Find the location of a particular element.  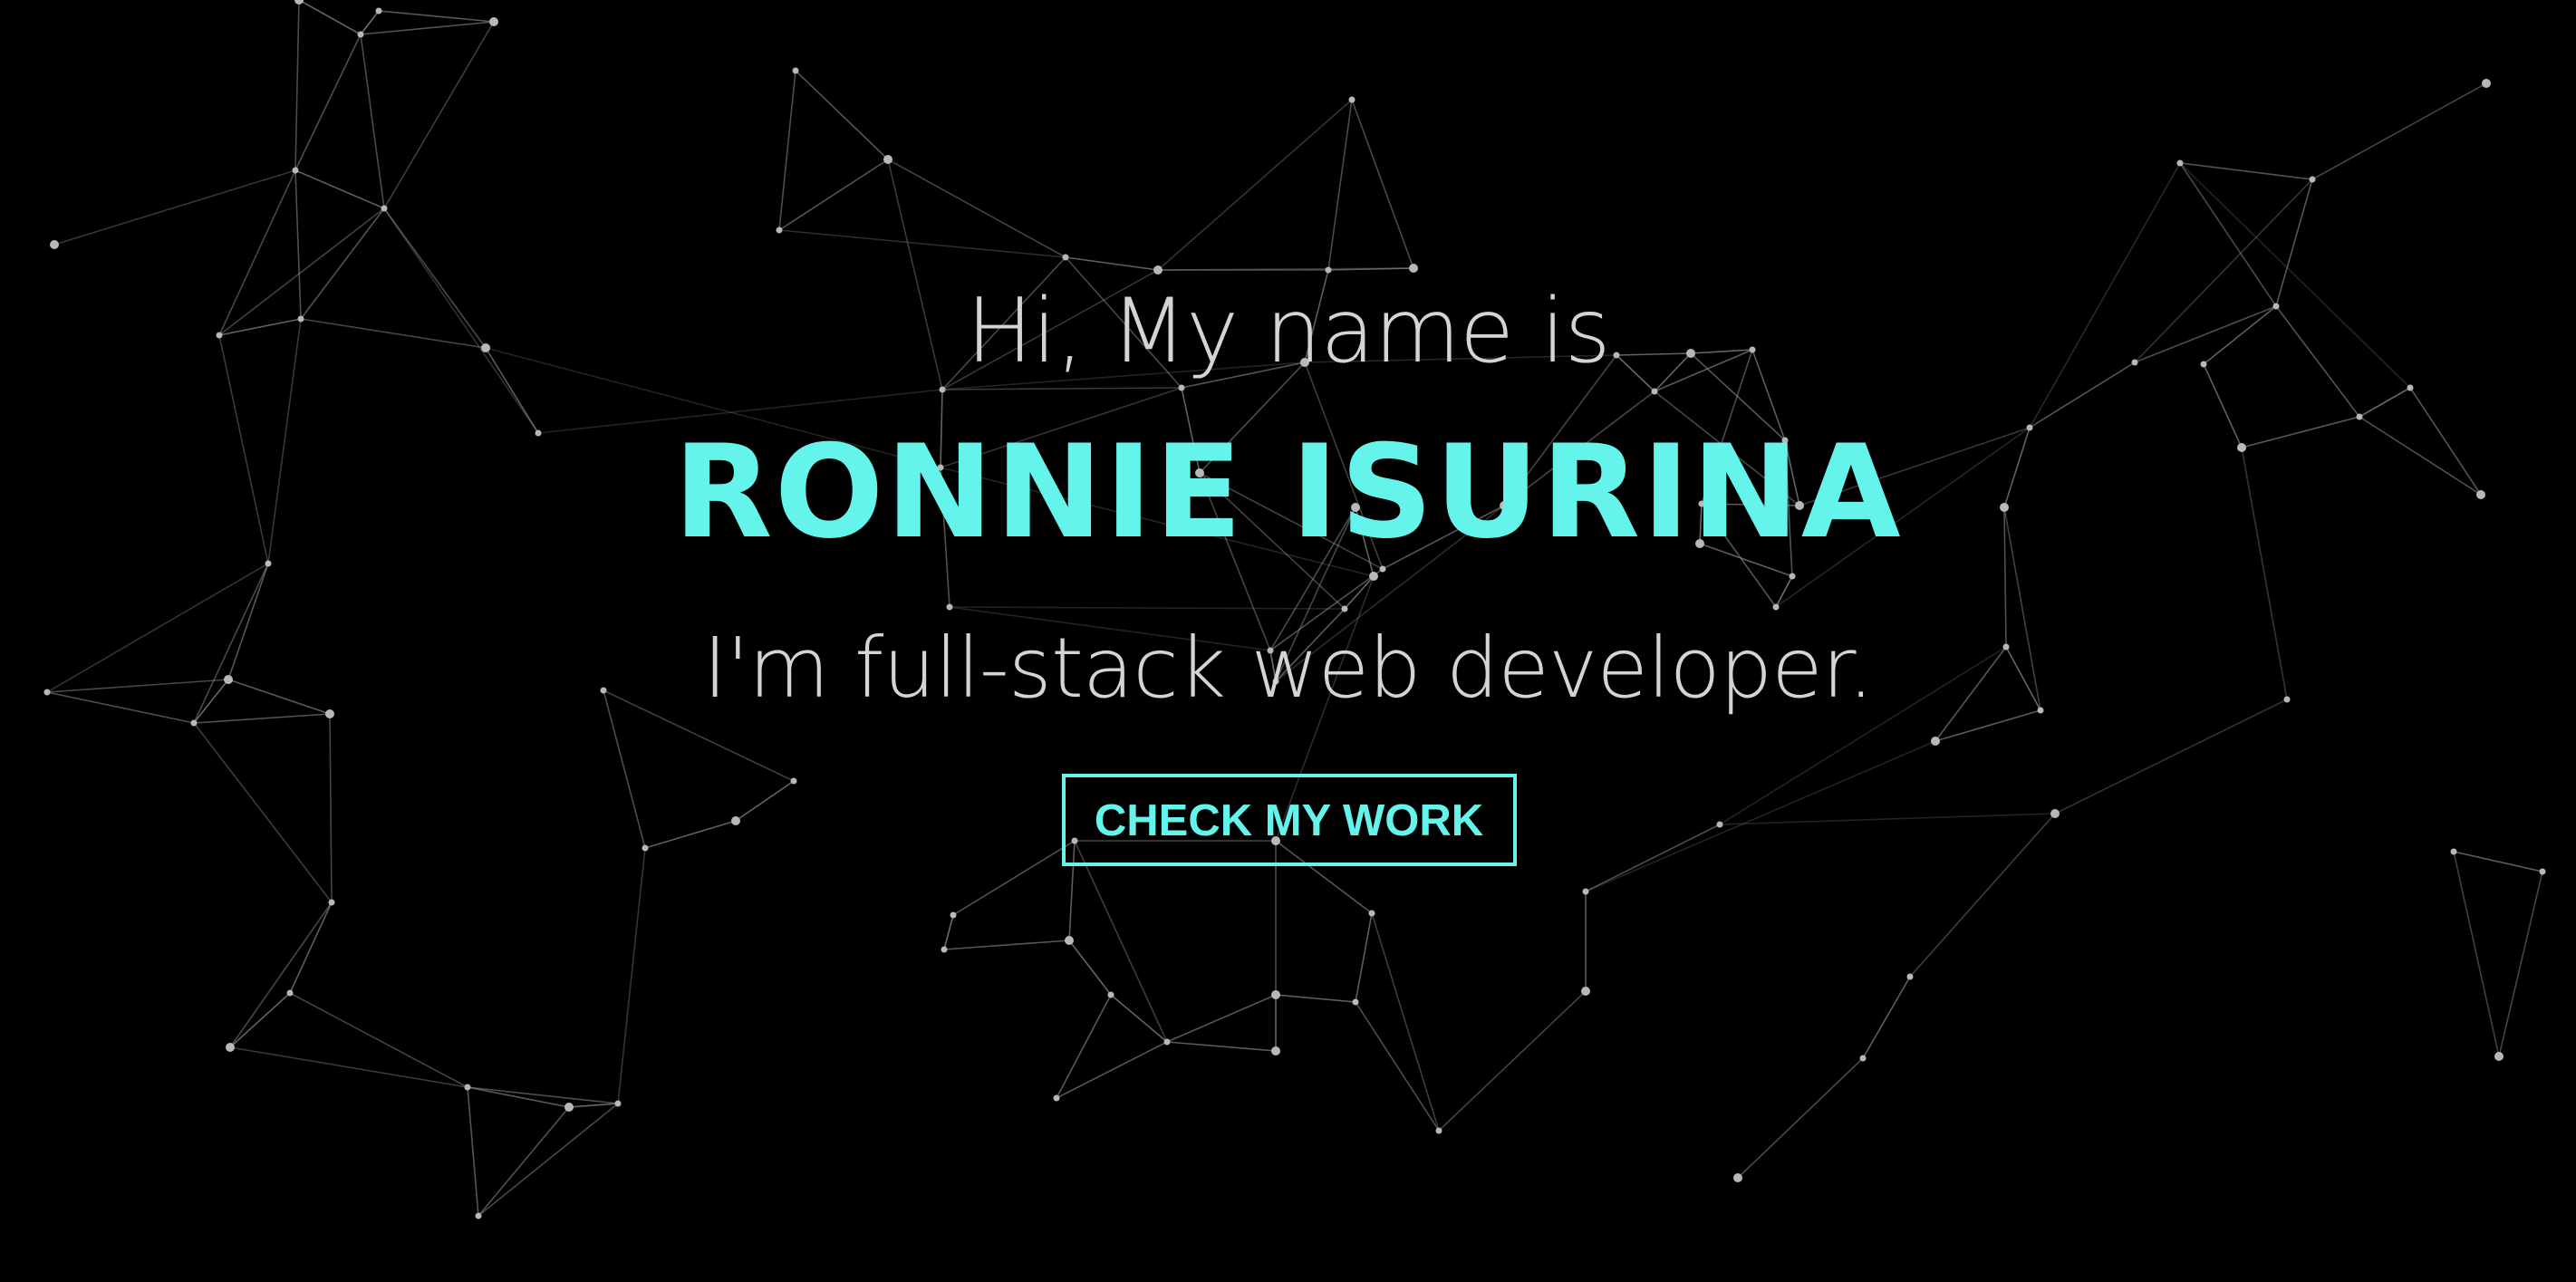

cta-container: CHECK MY WORK is located at coordinates (1288, 820).